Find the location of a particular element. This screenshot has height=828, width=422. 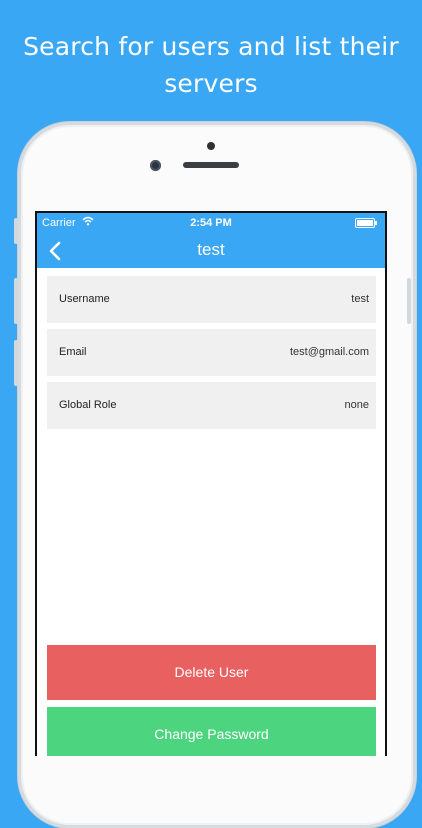

username-row: Username test is located at coordinates (211, 299).